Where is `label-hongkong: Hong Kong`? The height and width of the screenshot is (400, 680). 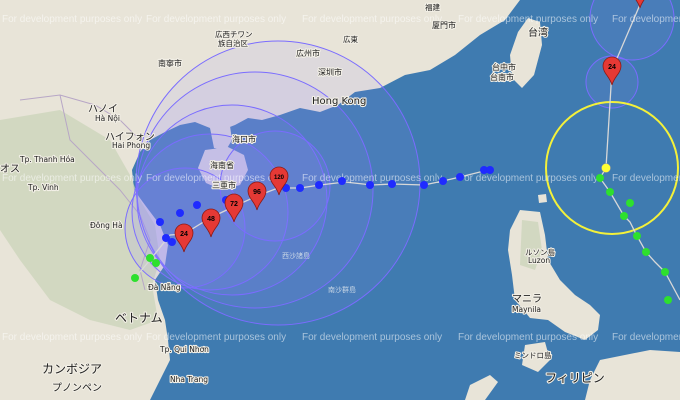 label-hongkong: Hong Kong is located at coordinates (339, 101).